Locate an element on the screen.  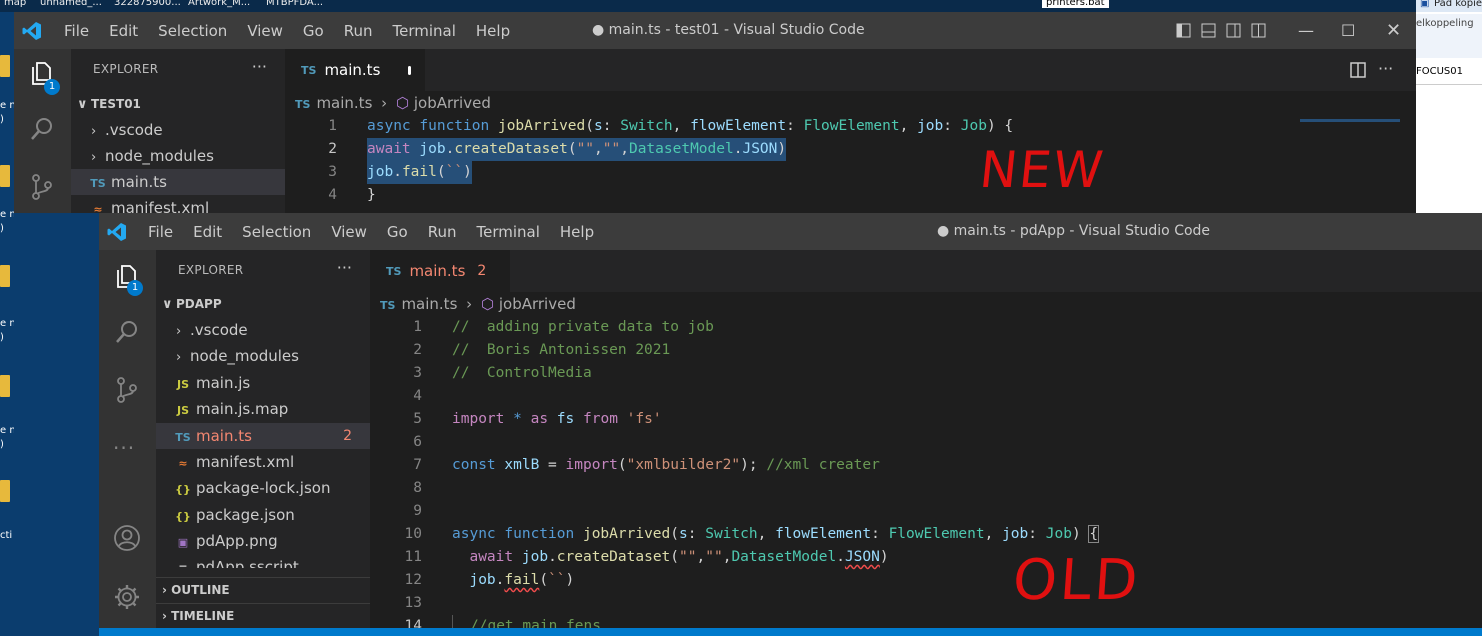
tree-file-package-lock: {} package-lock.json is located at coordinates (263, 488).